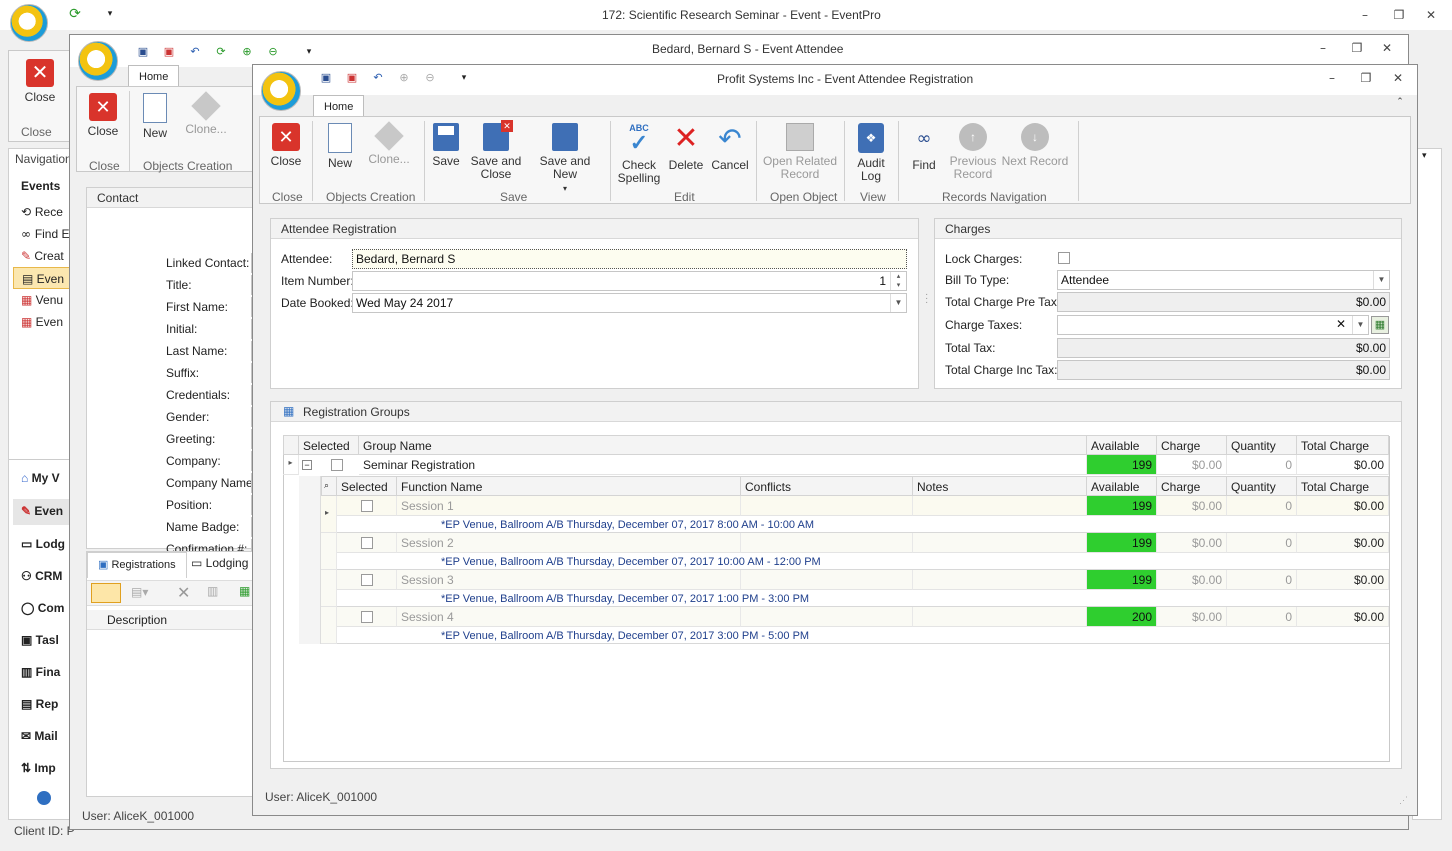 This screenshot has width=1452, height=851. What do you see at coordinates (1424, 155) in the screenshot?
I see `main-collapse-icon: ▾` at bounding box center [1424, 155].